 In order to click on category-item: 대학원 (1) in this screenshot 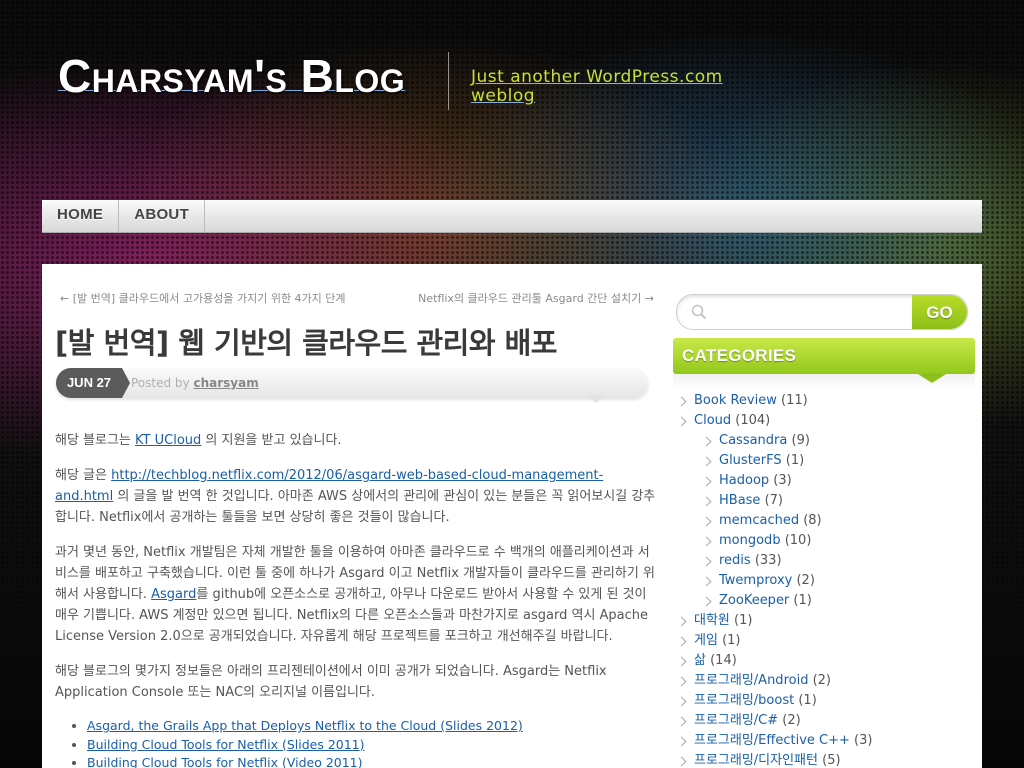, I will do `click(774, 621)`.